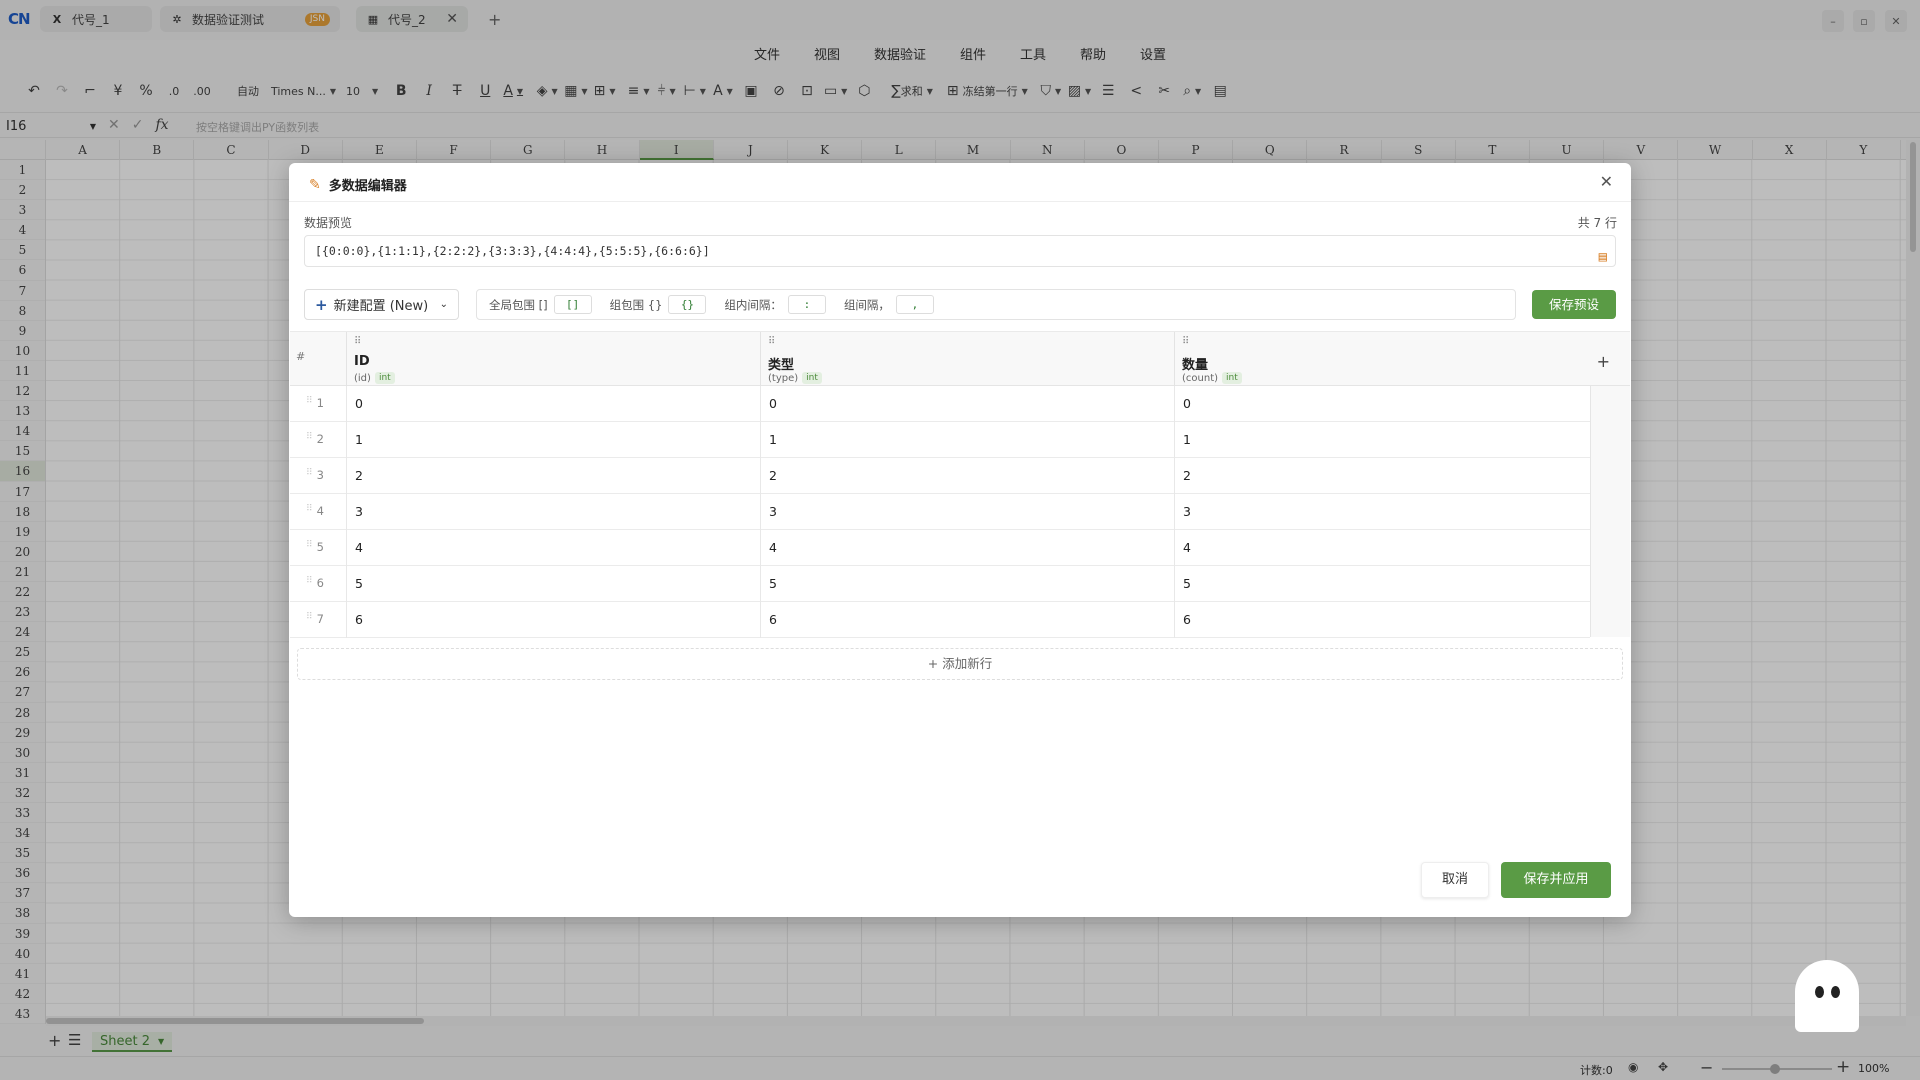 The height and width of the screenshot is (1080, 1920). I want to click on group-separator-label: 组间隔，, so click(866, 304).